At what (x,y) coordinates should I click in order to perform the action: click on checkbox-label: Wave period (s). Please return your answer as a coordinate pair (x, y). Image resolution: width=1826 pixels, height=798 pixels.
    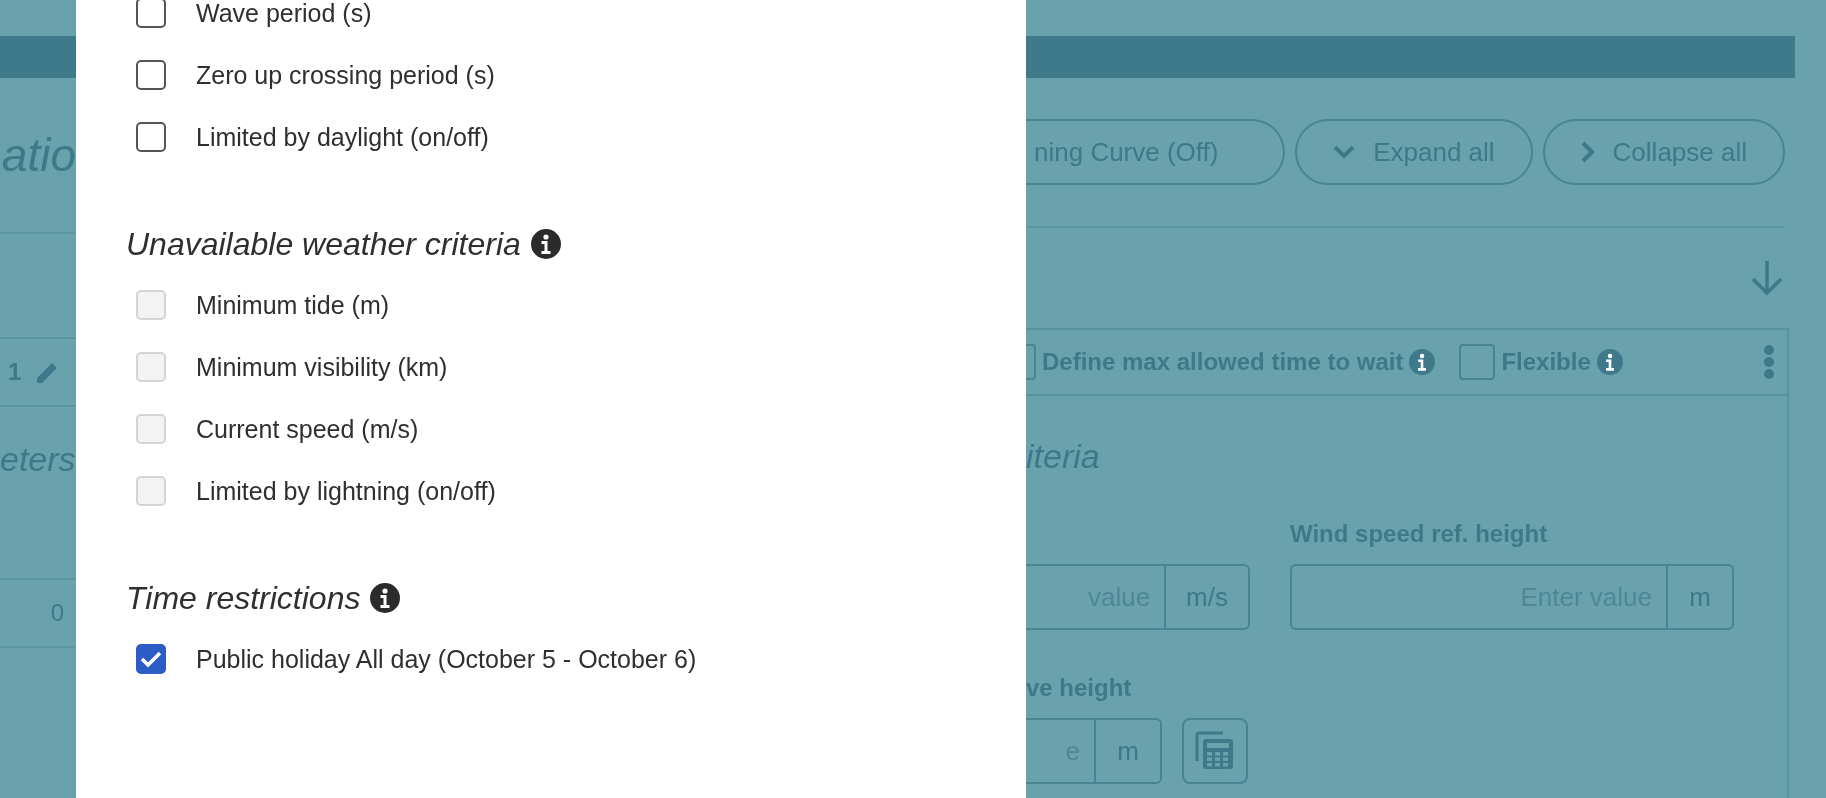
    Looking at the image, I should click on (284, 14).